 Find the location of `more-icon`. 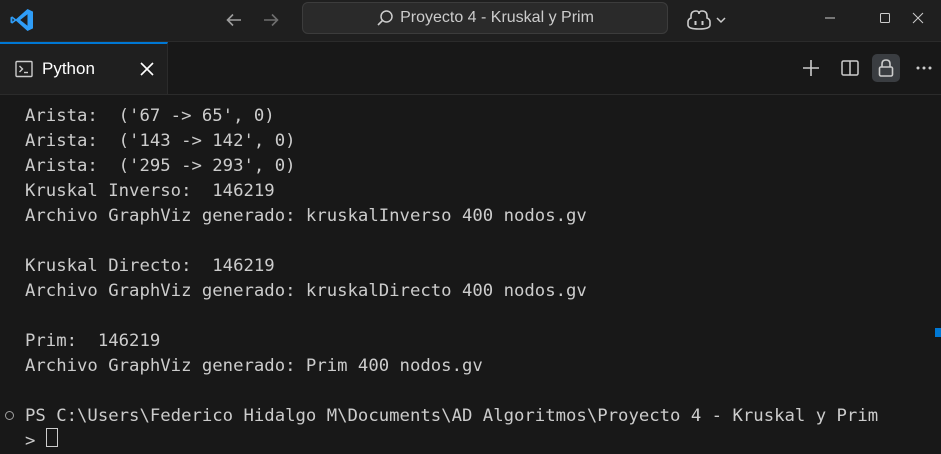

more-icon is located at coordinates (924, 68).